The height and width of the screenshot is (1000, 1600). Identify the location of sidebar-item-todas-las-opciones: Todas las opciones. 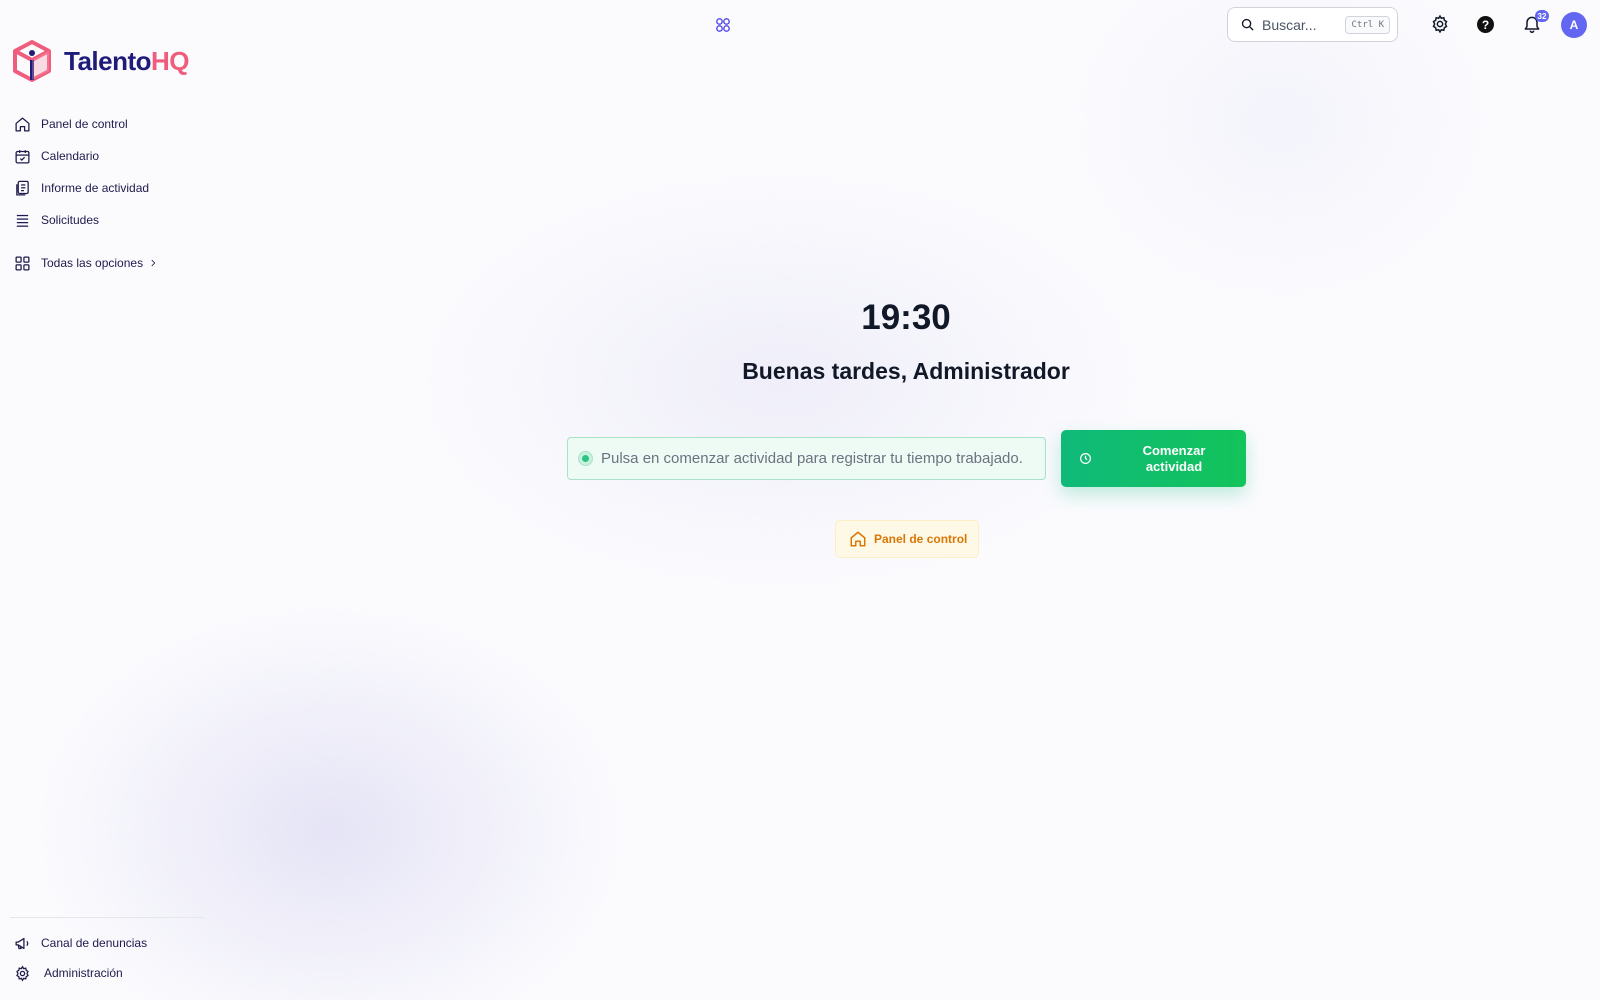
(86, 263).